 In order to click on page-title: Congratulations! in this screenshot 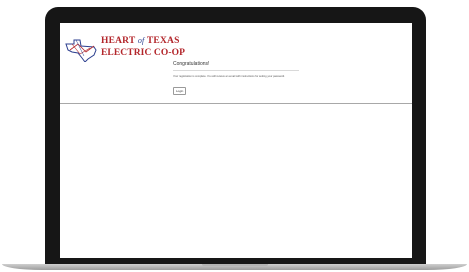, I will do `click(236, 66)`.